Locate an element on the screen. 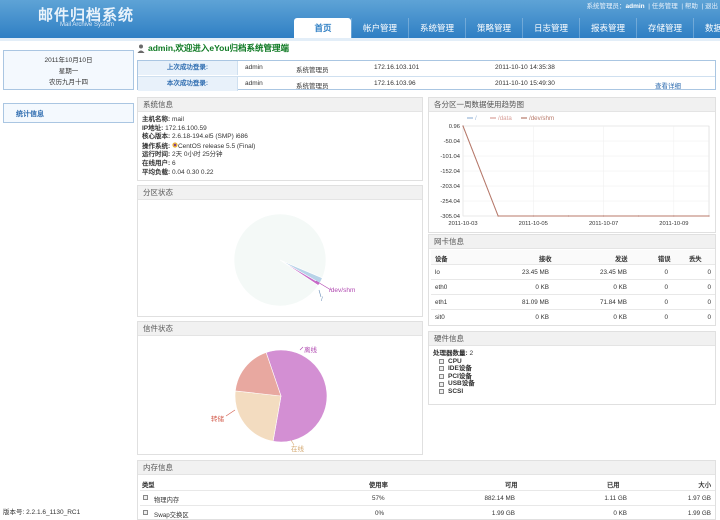 The width and height of the screenshot is (720, 520). tab-home: 首页 is located at coordinates (322, 28).